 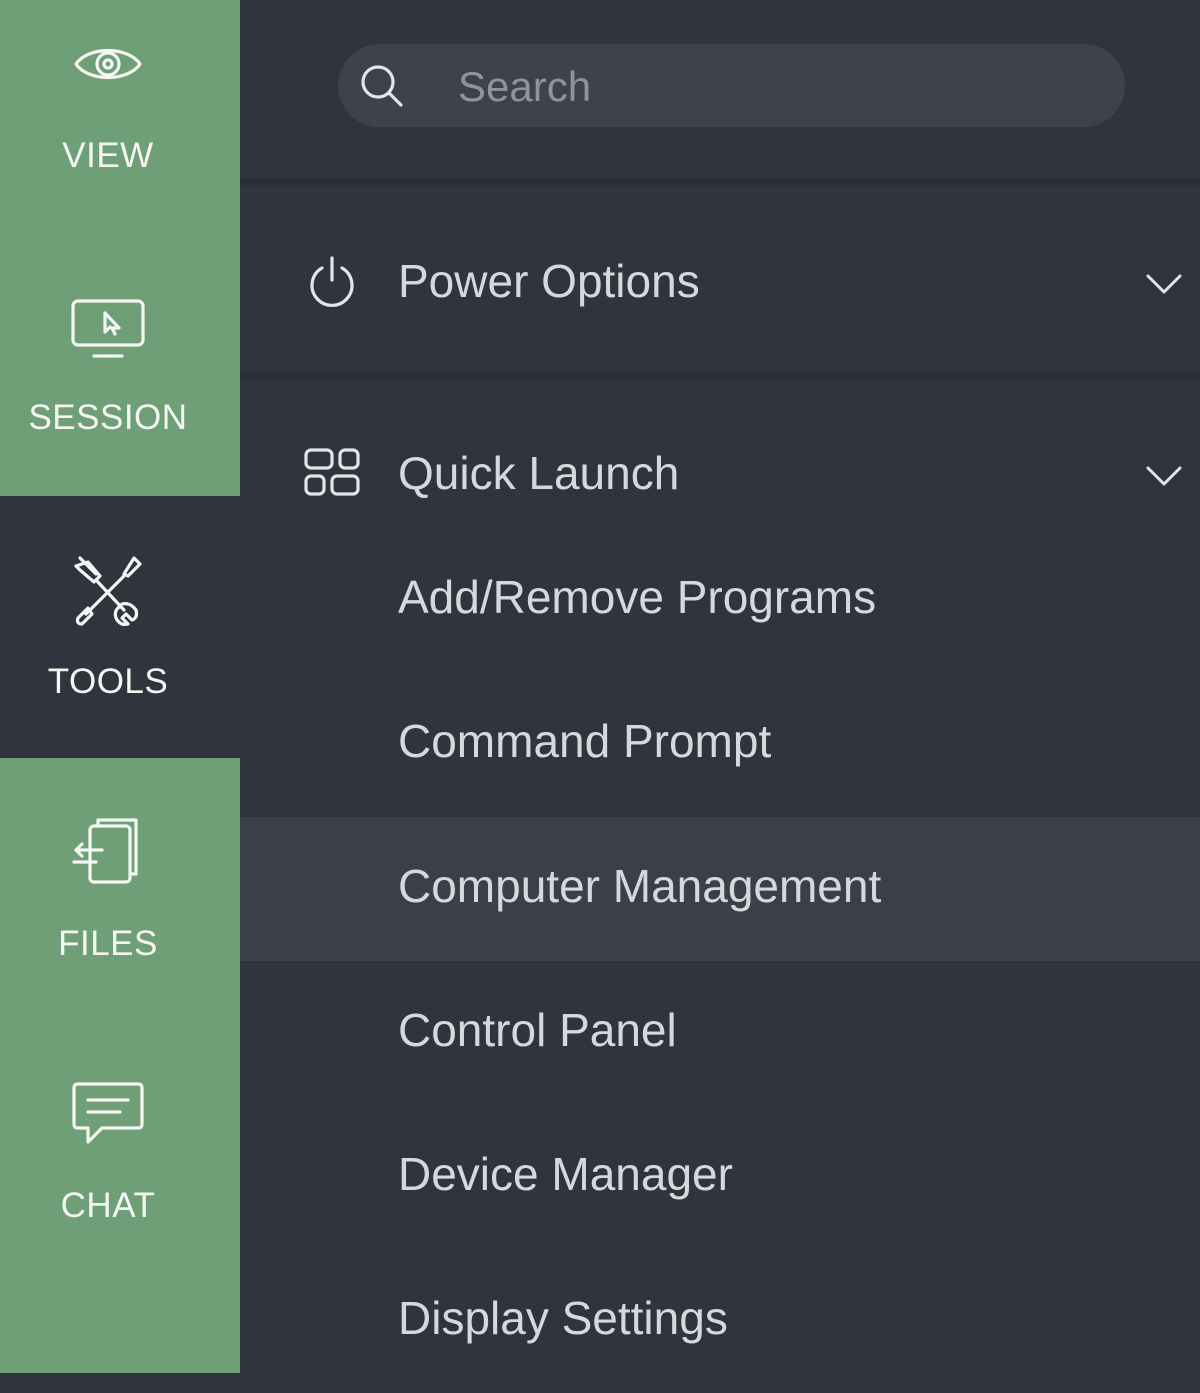 I want to click on menu-item-add-remove-programs: Add/Remove Programs, so click(x=720, y=598).